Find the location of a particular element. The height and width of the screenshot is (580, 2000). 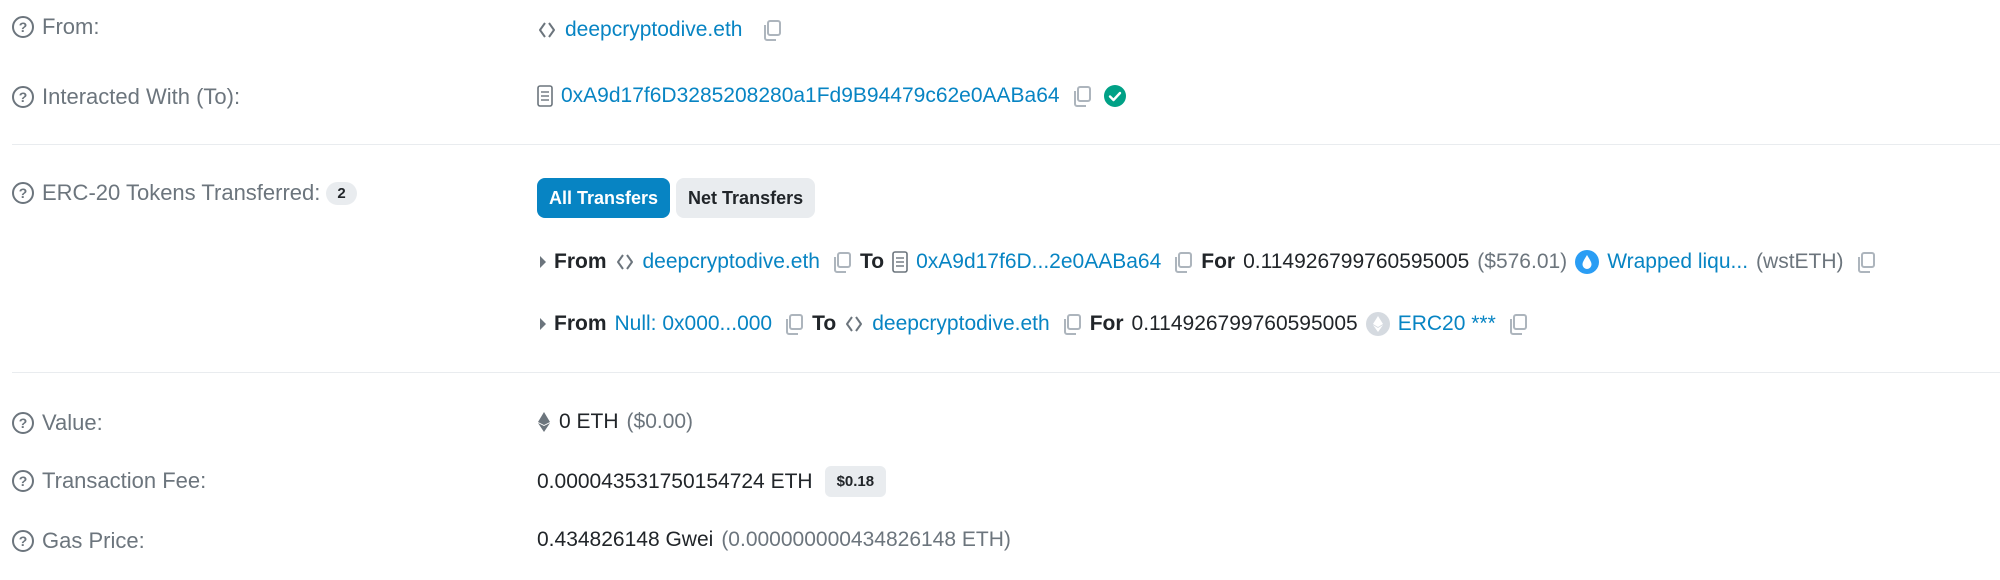

gas-label-wrap: ? Gas Price: is located at coordinates (78, 541).